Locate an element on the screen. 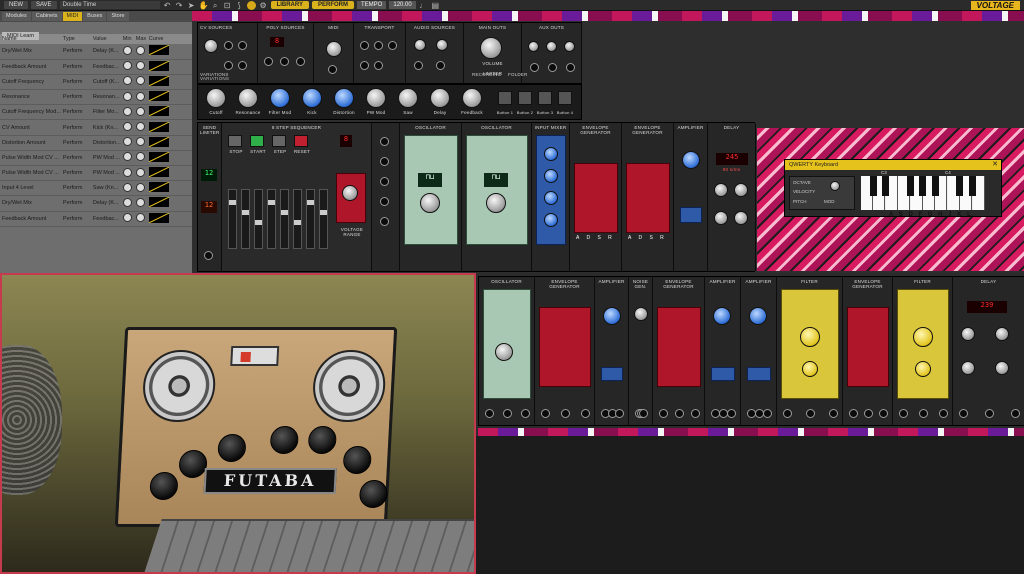 The image size is (1024, 574). col-value: Value is located at coordinates (105, 39).